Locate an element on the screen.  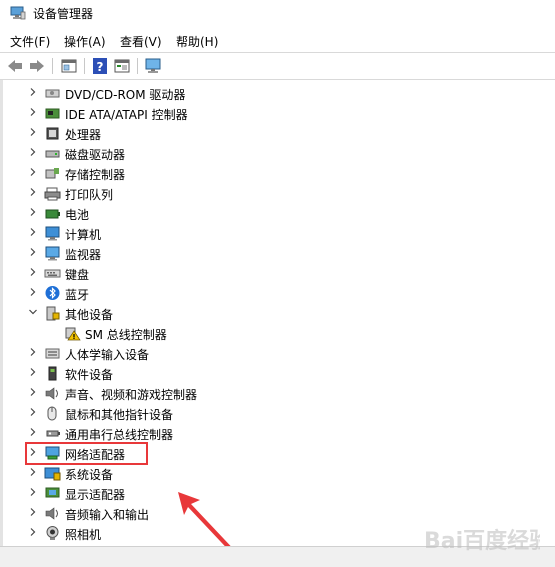
tree-node-label: 磁盘驱动器 is located at coordinates (95, 155).